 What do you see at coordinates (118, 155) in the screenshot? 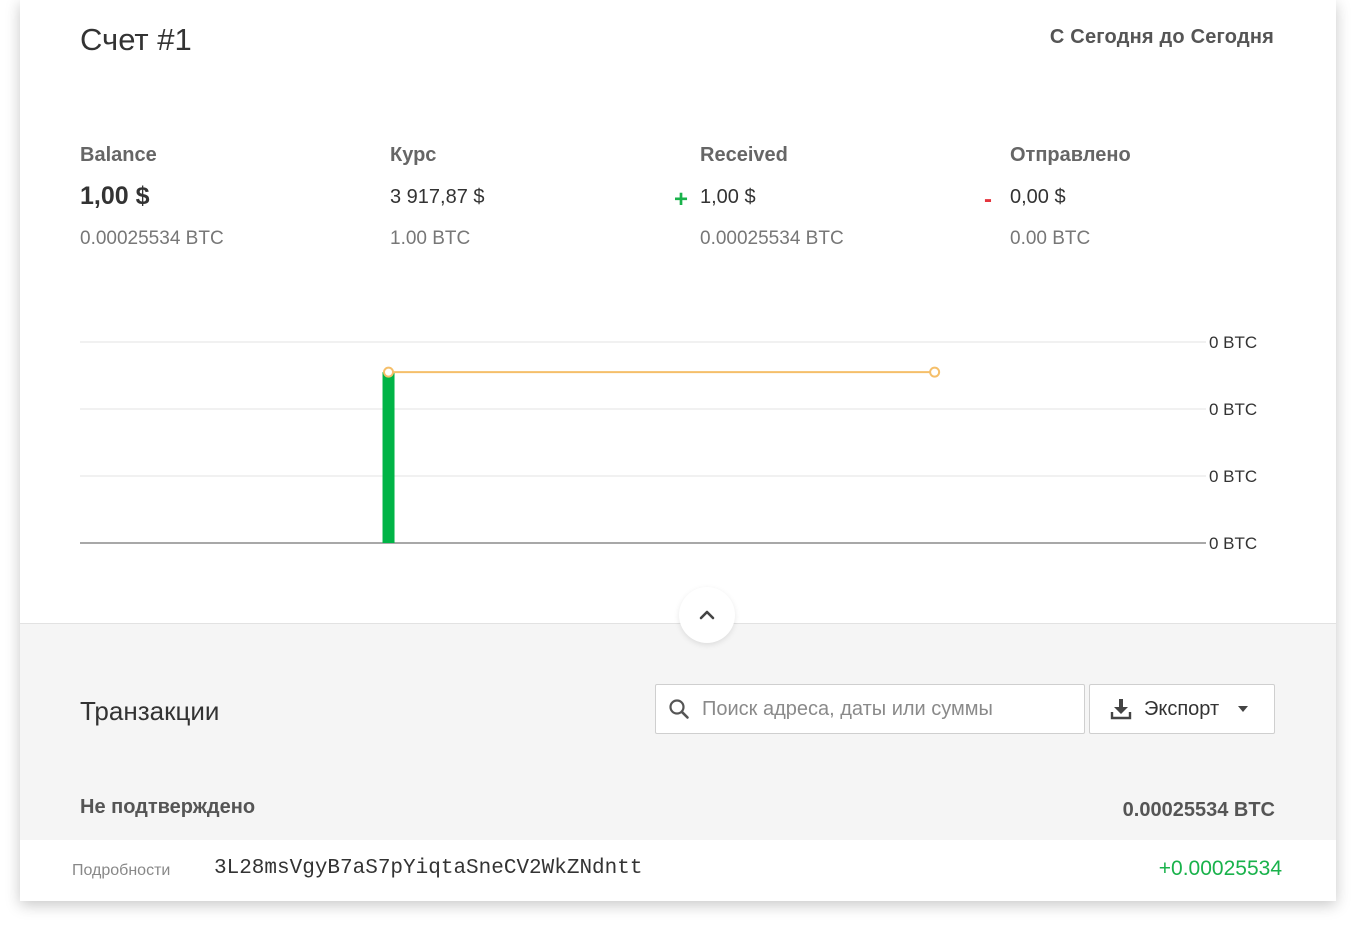
I see `stat-label: Balance` at bounding box center [118, 155].